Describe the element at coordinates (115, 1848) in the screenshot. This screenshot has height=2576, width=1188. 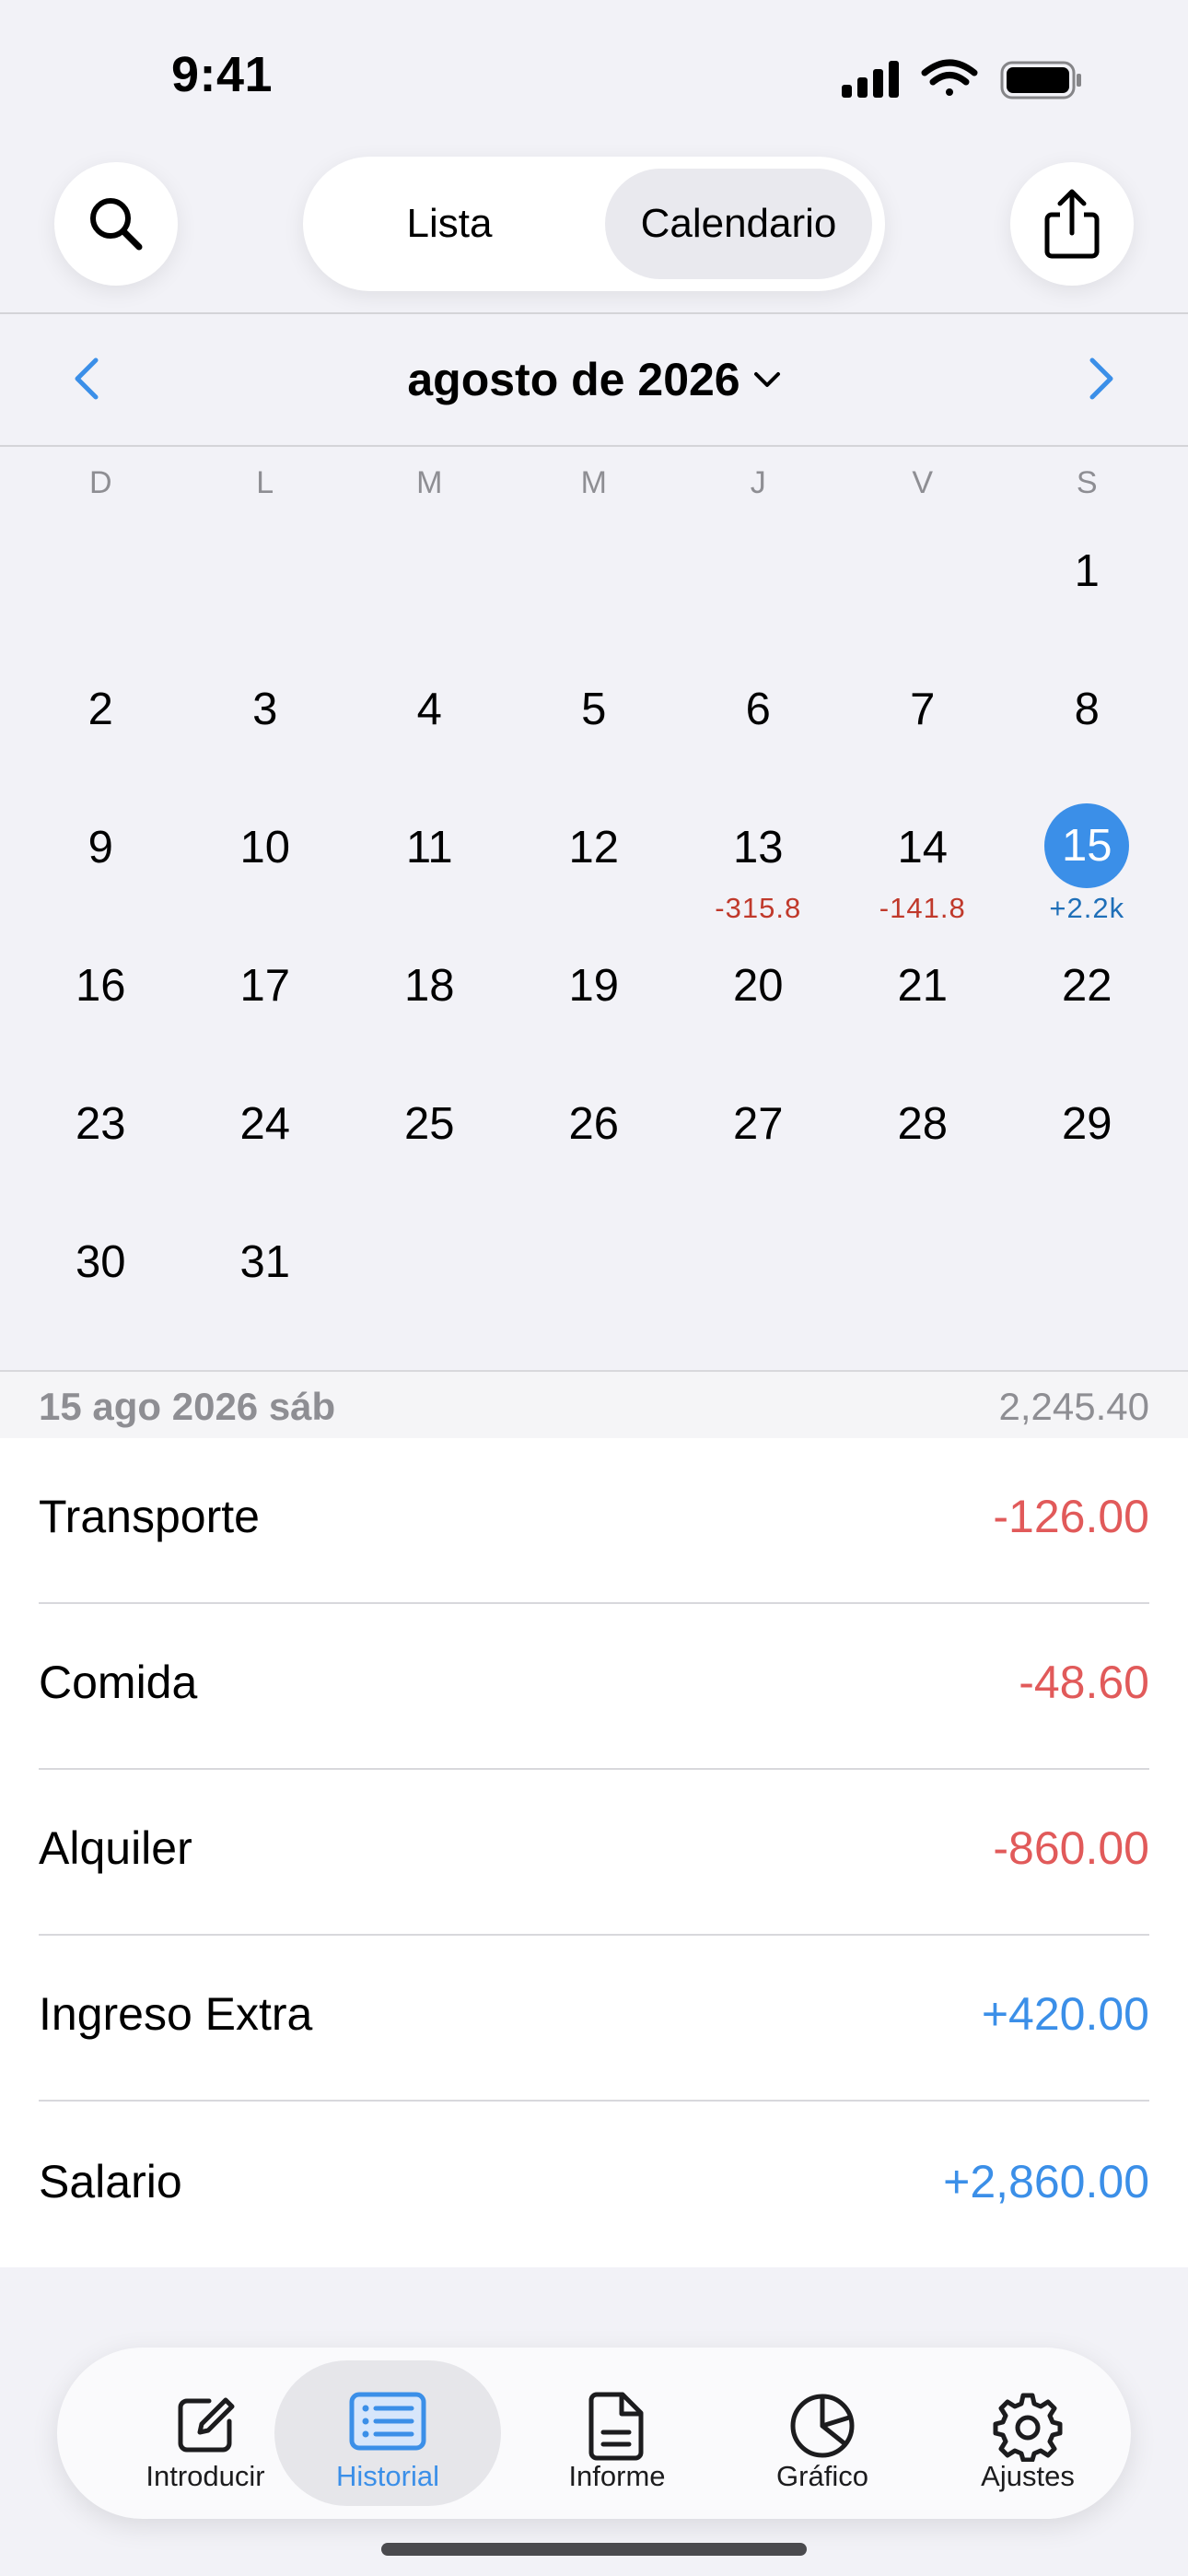
I see `transaction-category: Alquiler` at that location.